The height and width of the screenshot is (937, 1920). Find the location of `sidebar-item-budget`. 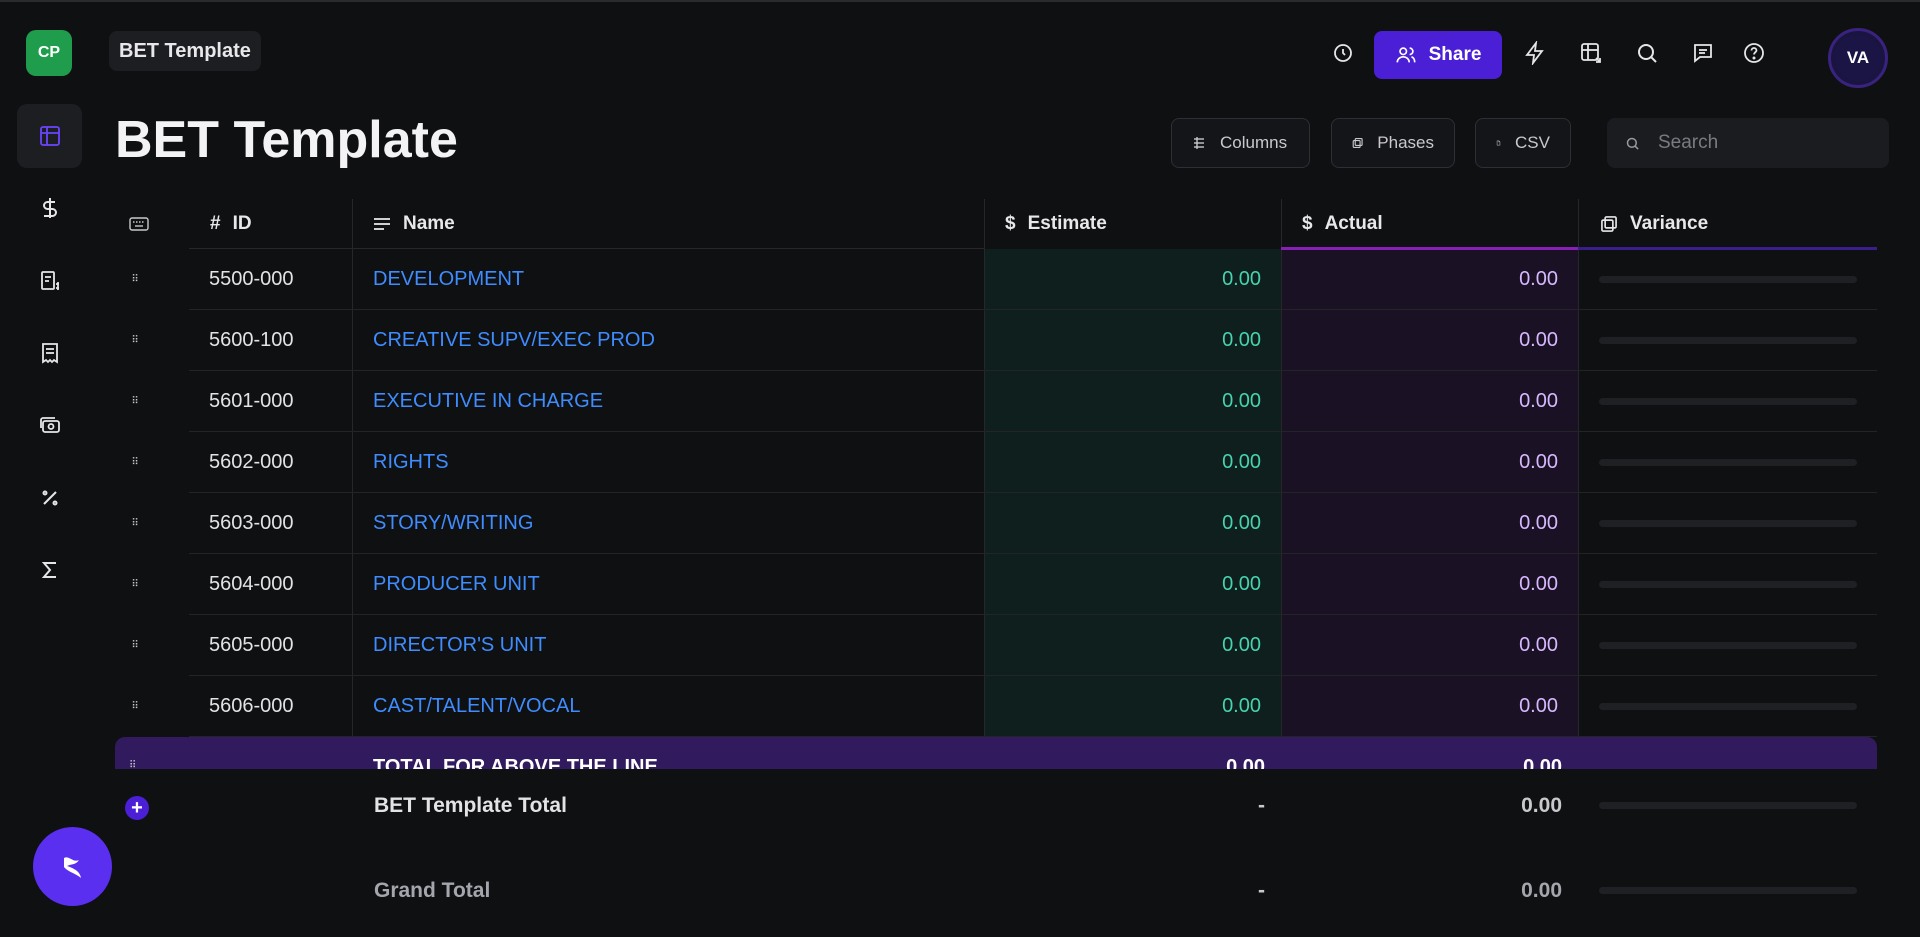

sidebar-item-budget is located at coordinates (49, 208).